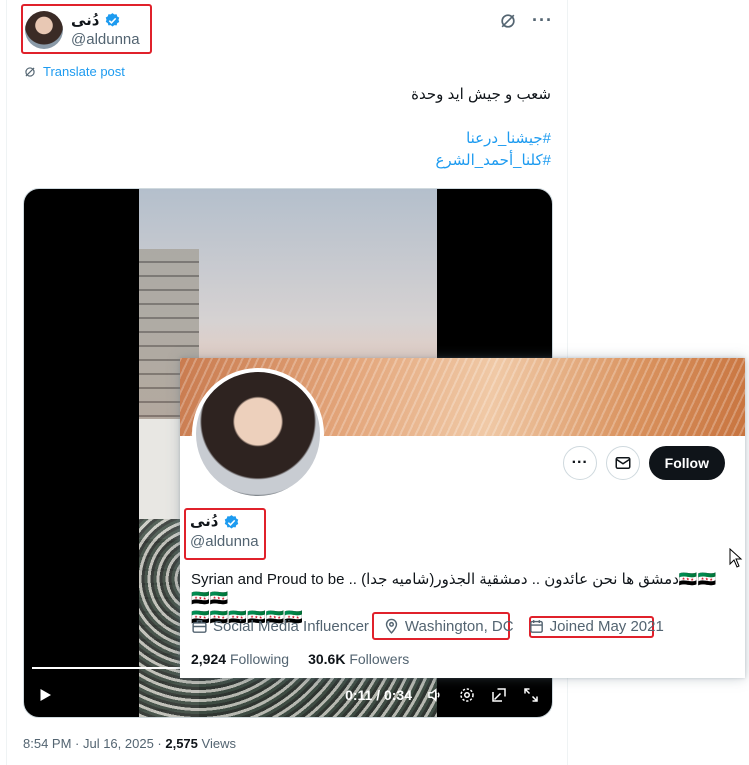 The width and height of the screenshot is (749, 765). I want to click on video-progress-fill, so click(115, 668).